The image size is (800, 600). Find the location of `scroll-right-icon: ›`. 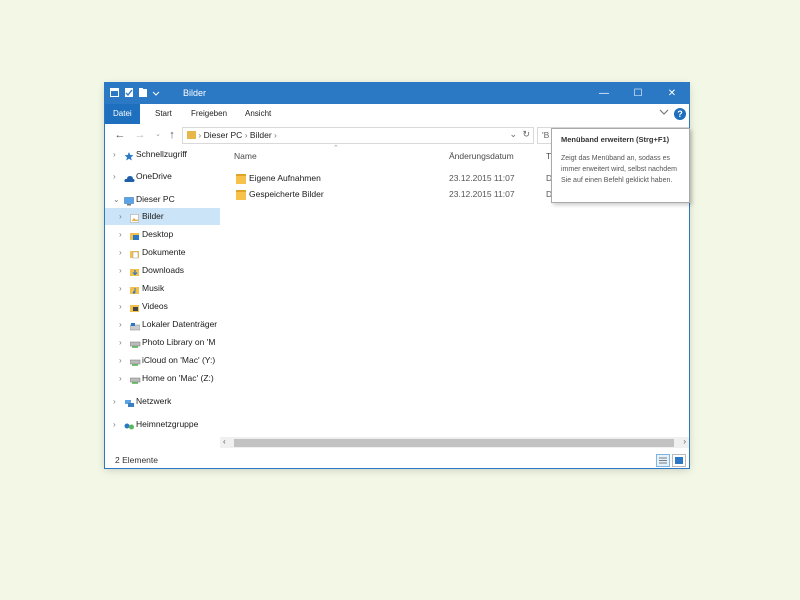

scroll-right-icon: › is located at coordinates (684, 441).